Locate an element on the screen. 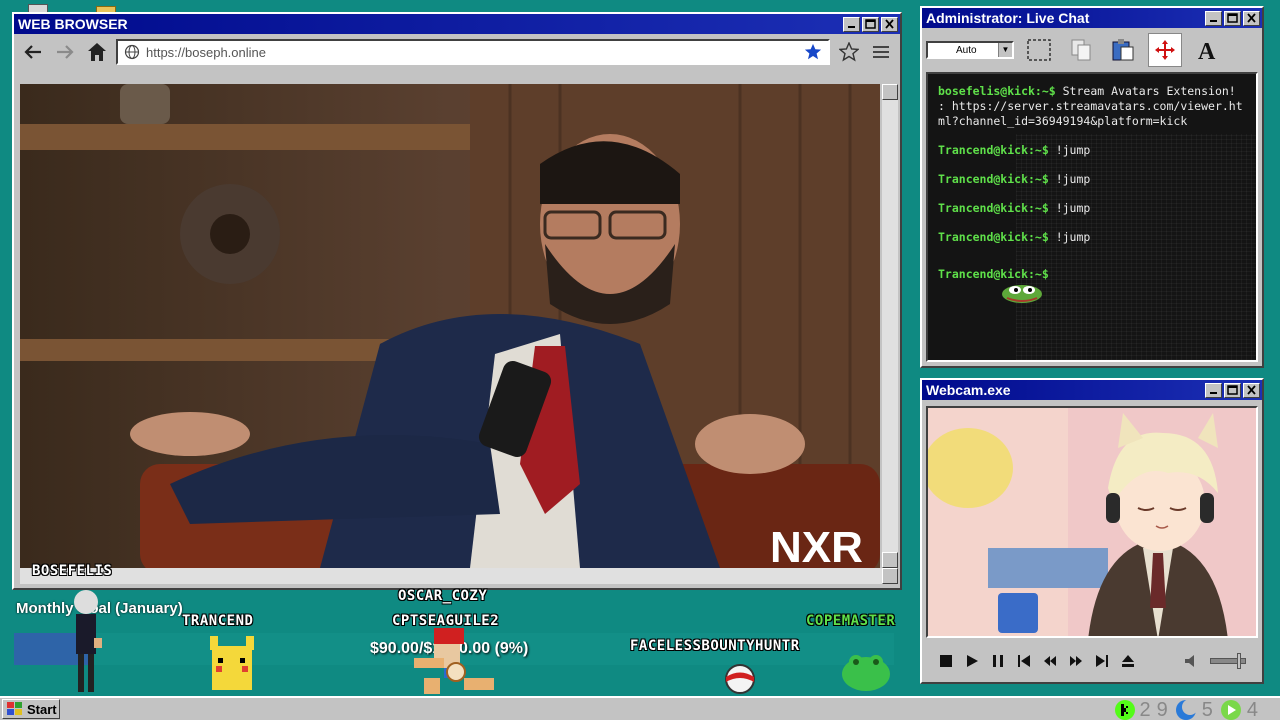 The image size is (1280, 720). webcam-window: Webcam.exe is located at coordinates (1092, 531).